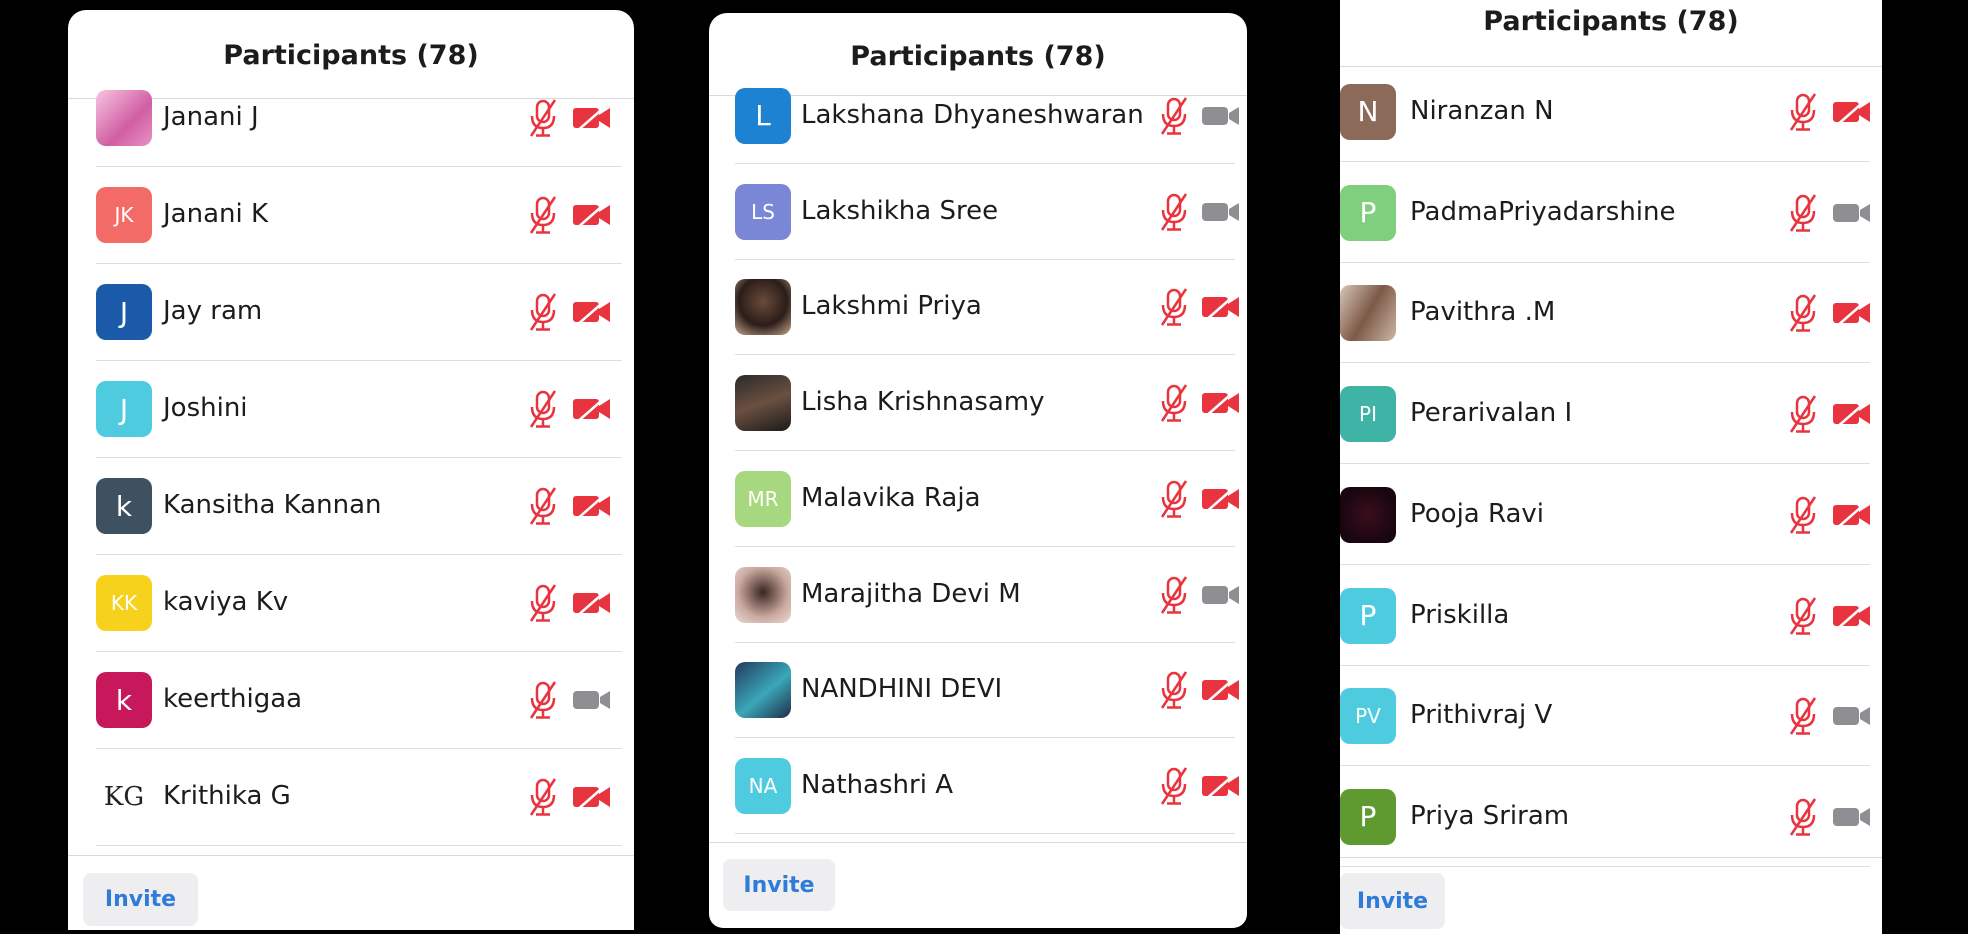 The width and height of the screenshot is (1968, 934). Describe the element at coordinates (1491, 412) in the screenshot. I see `participant-name: Perarivalan I` at that location.